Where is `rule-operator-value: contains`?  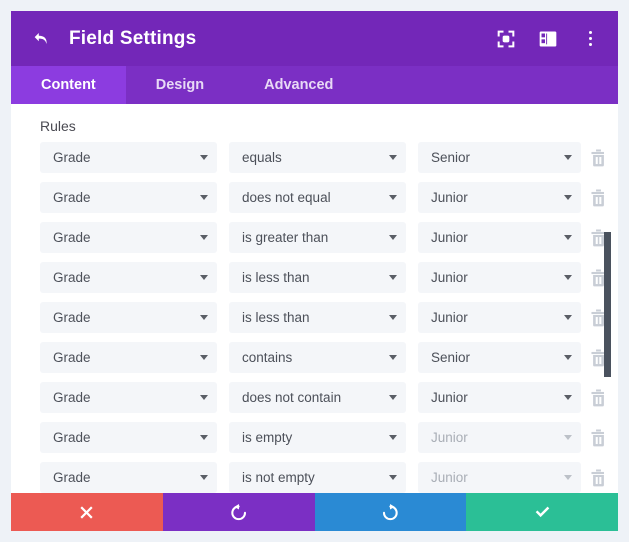
rule-operator-value: contains is located at coordinates (267, 357).